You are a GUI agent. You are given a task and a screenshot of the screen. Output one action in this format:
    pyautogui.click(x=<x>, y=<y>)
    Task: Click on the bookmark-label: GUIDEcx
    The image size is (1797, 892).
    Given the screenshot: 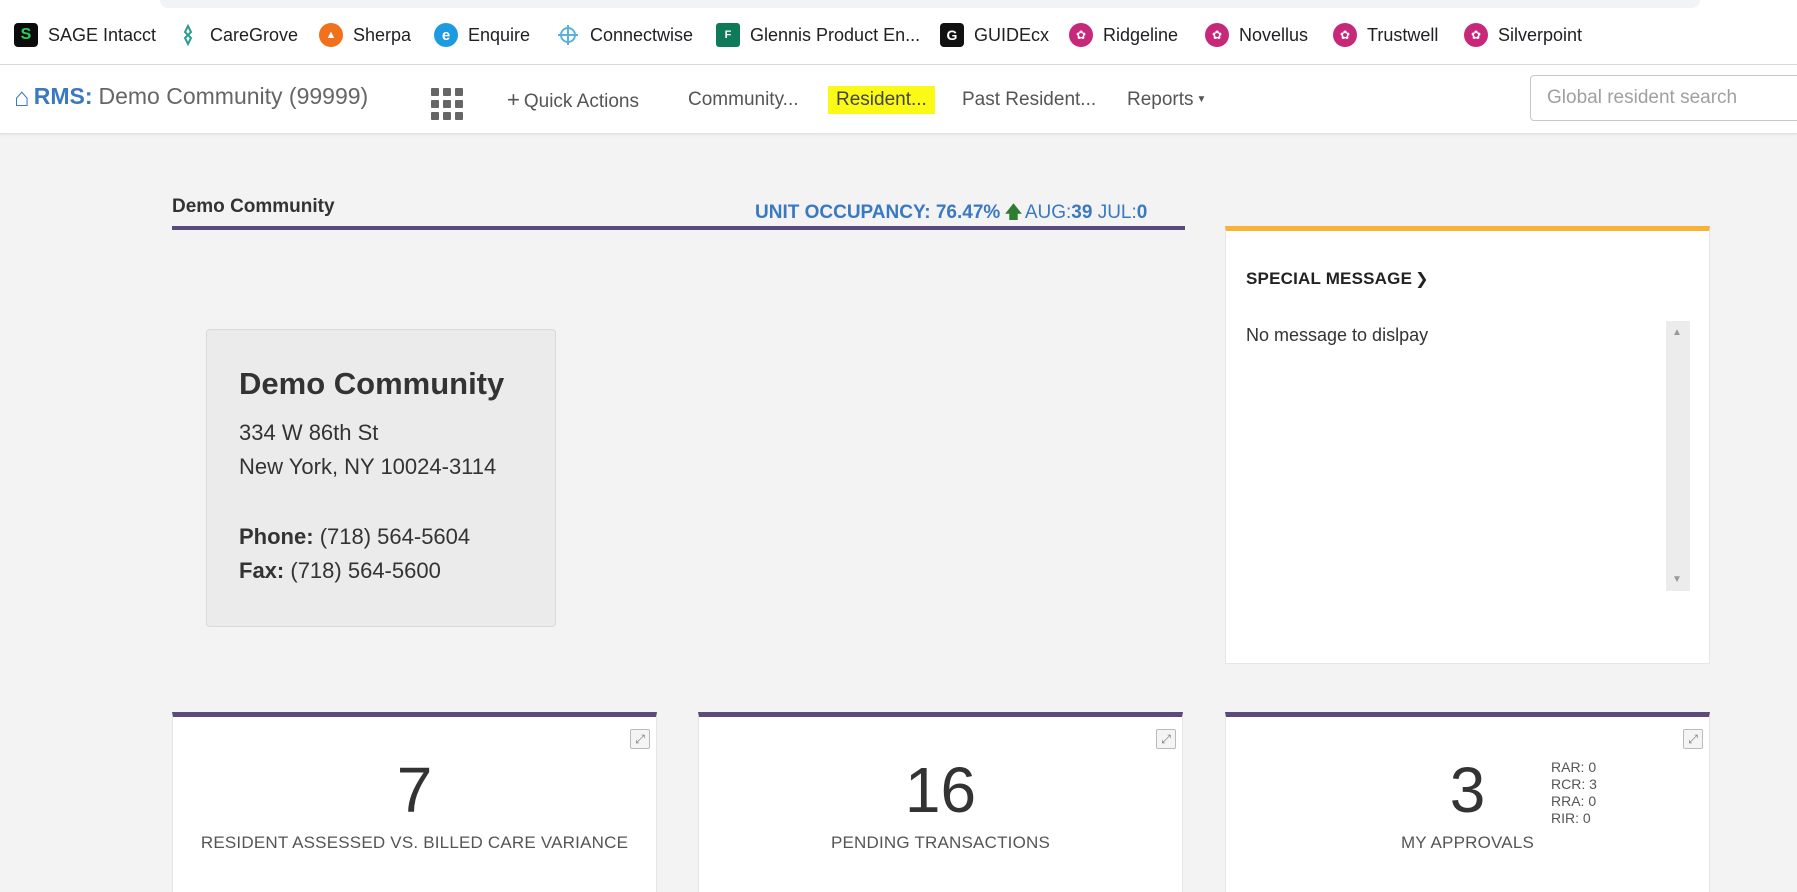 What is the action you would take?
    pyautogui.click(x=1012, y=34)
    